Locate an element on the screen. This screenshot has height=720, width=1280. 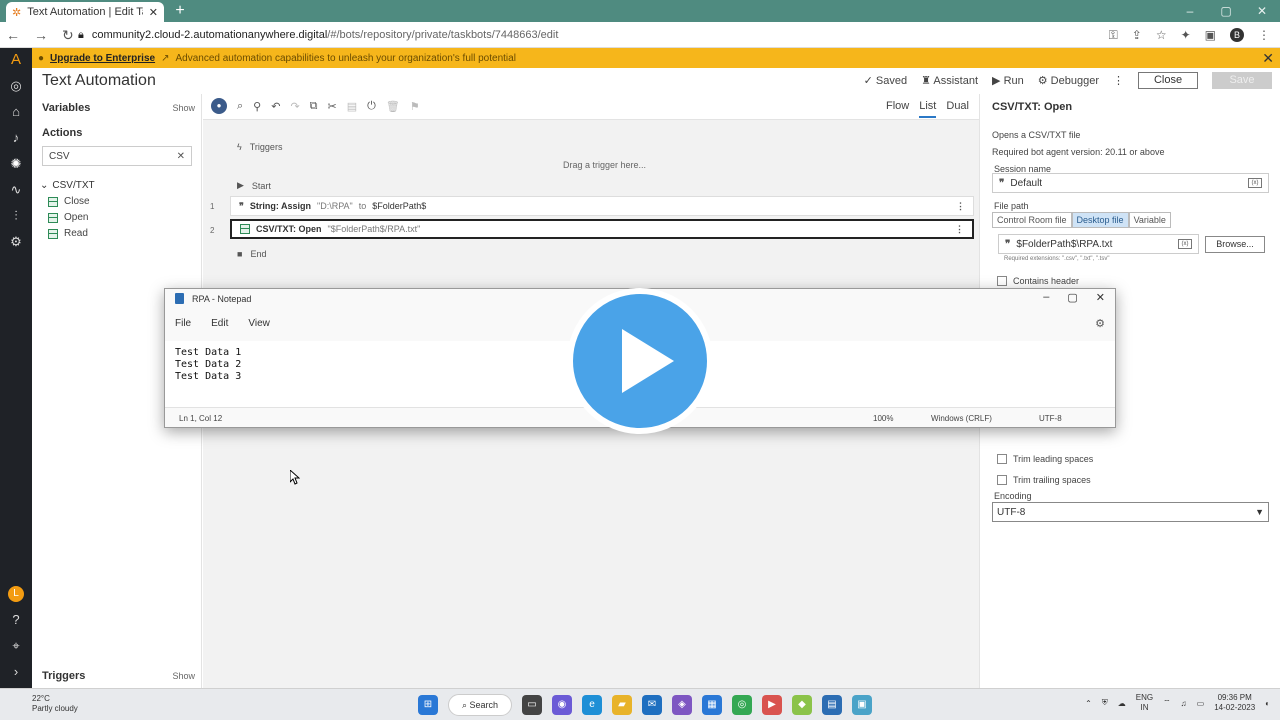
browser-tab: ✲ Text Automation | Edit Task Bot | ✕ is located at coordinates (85, 12).